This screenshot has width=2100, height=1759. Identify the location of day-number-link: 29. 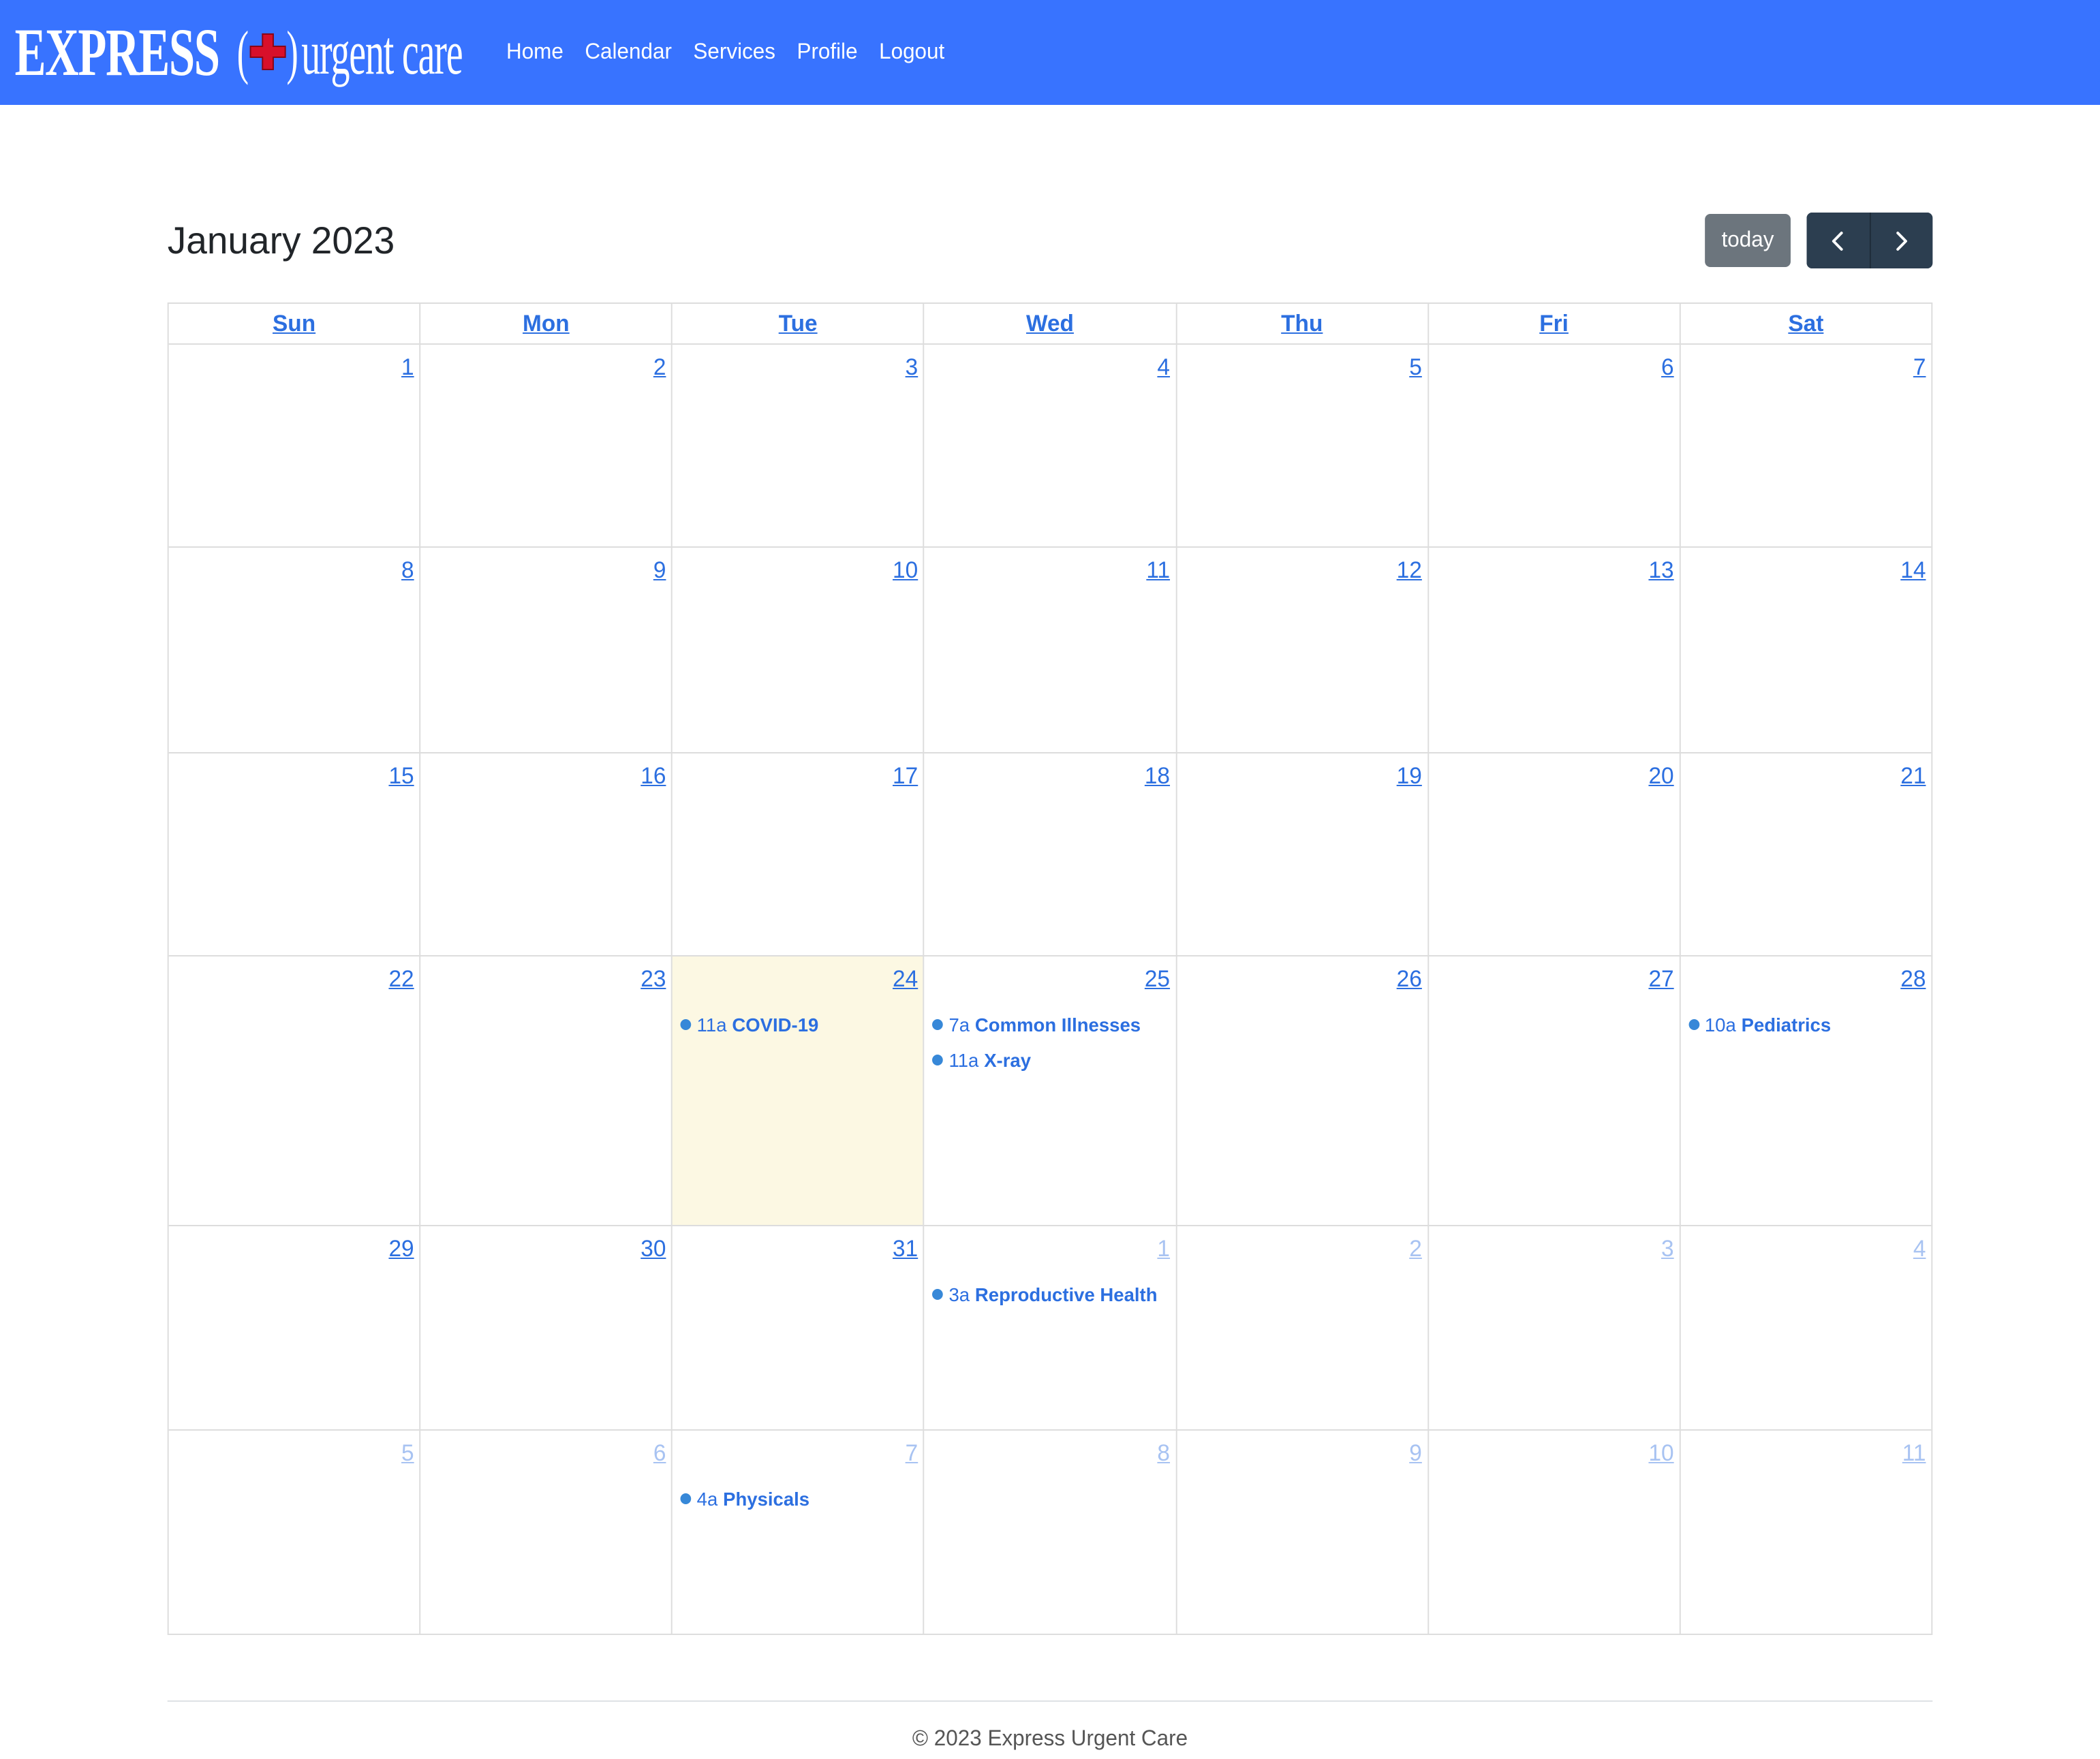
(401, 1249).